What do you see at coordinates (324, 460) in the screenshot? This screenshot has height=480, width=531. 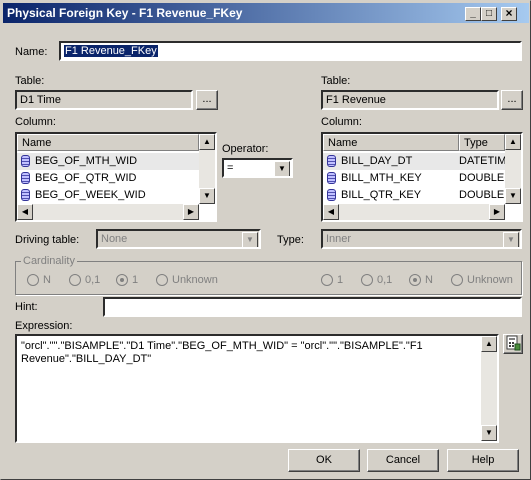 I see `ok-button: OK` at bounding box center [324, 460].